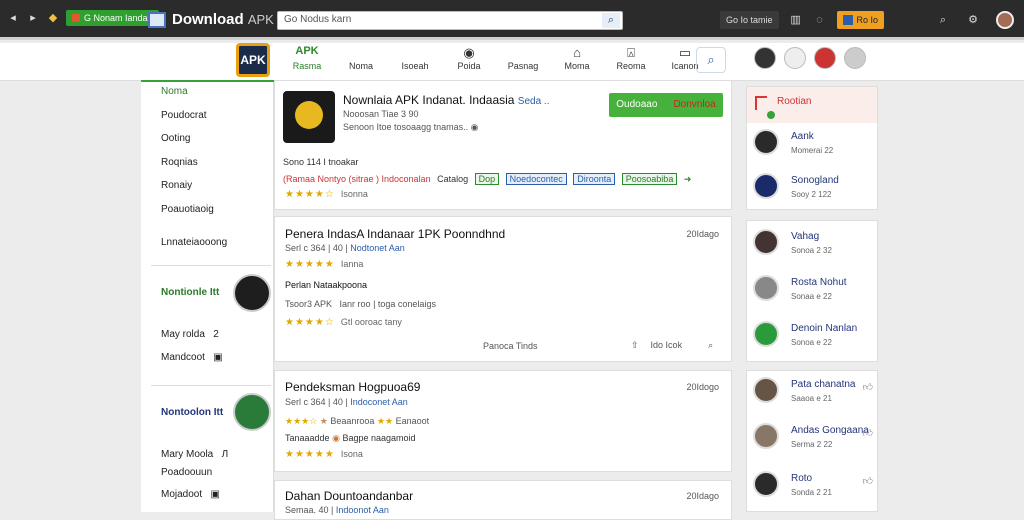 The width and height of the screenshot is (1024, 520). Describe the element at coordinates (184, 115) in the screenshot. I see `sidebar-item-popular: Poudocrat` at that location.